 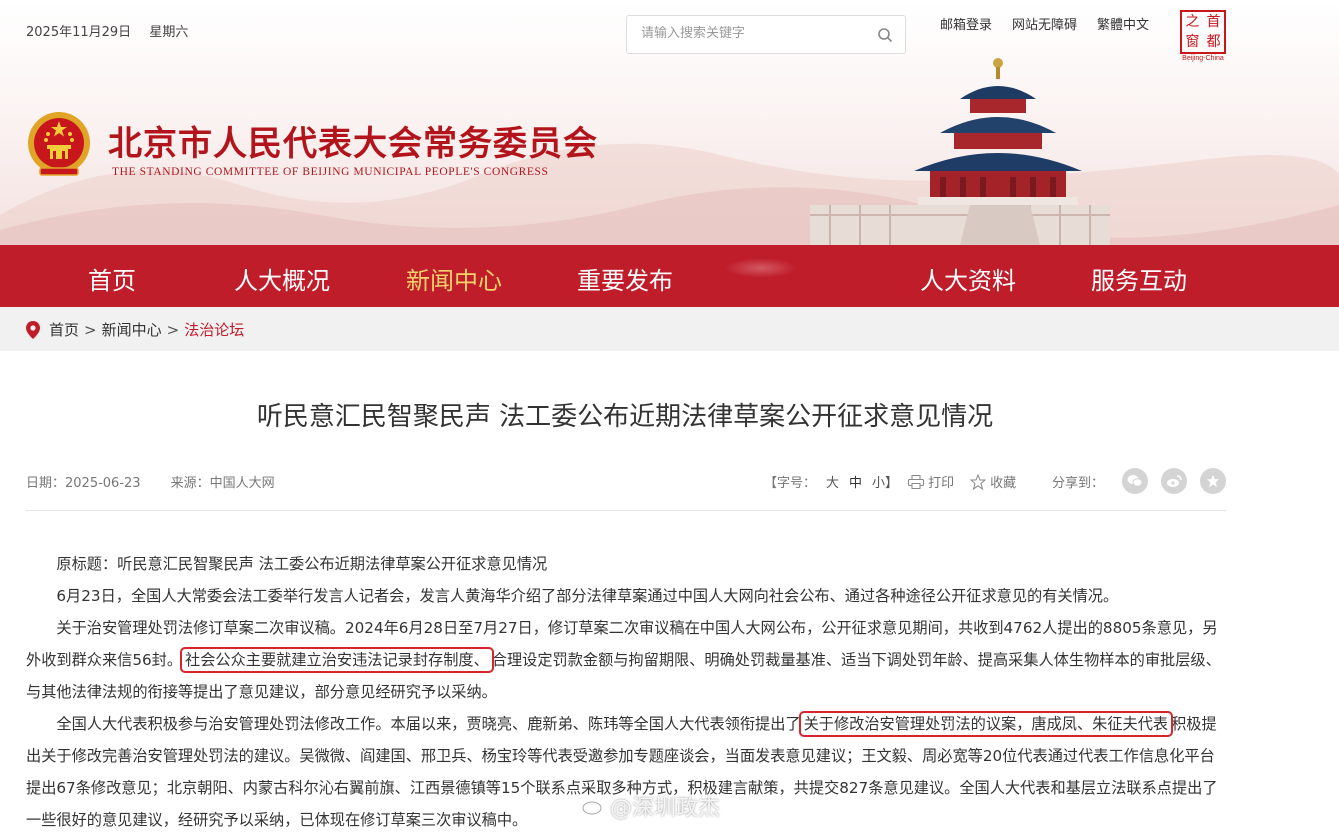 I want to click on capital-window-logo: 之 首 窗 都 Beijing-China, so click(x=1203, y=37).